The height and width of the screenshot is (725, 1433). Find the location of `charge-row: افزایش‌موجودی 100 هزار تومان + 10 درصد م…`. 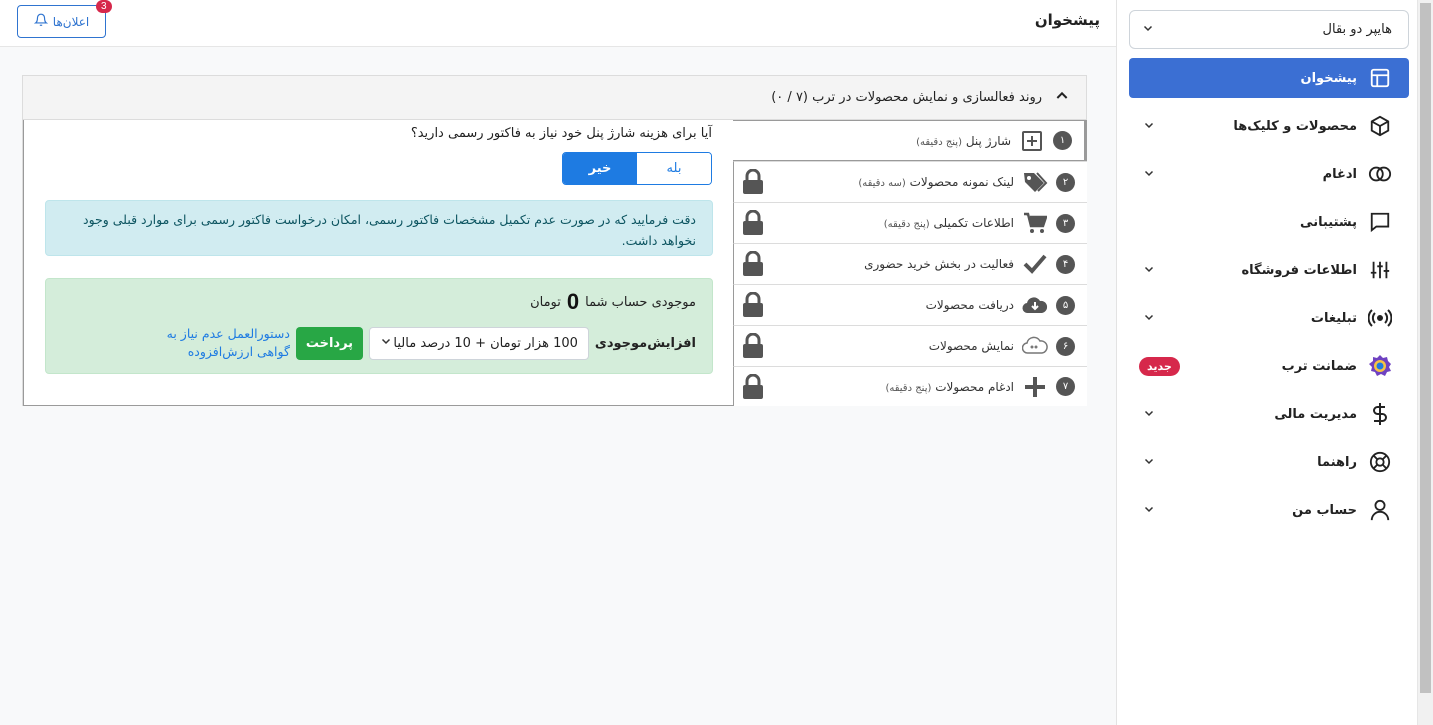

charge-row: افزایش‌موجودی 100 هزار تومان + 10 درصد م… is located at coordinates (428, 343).